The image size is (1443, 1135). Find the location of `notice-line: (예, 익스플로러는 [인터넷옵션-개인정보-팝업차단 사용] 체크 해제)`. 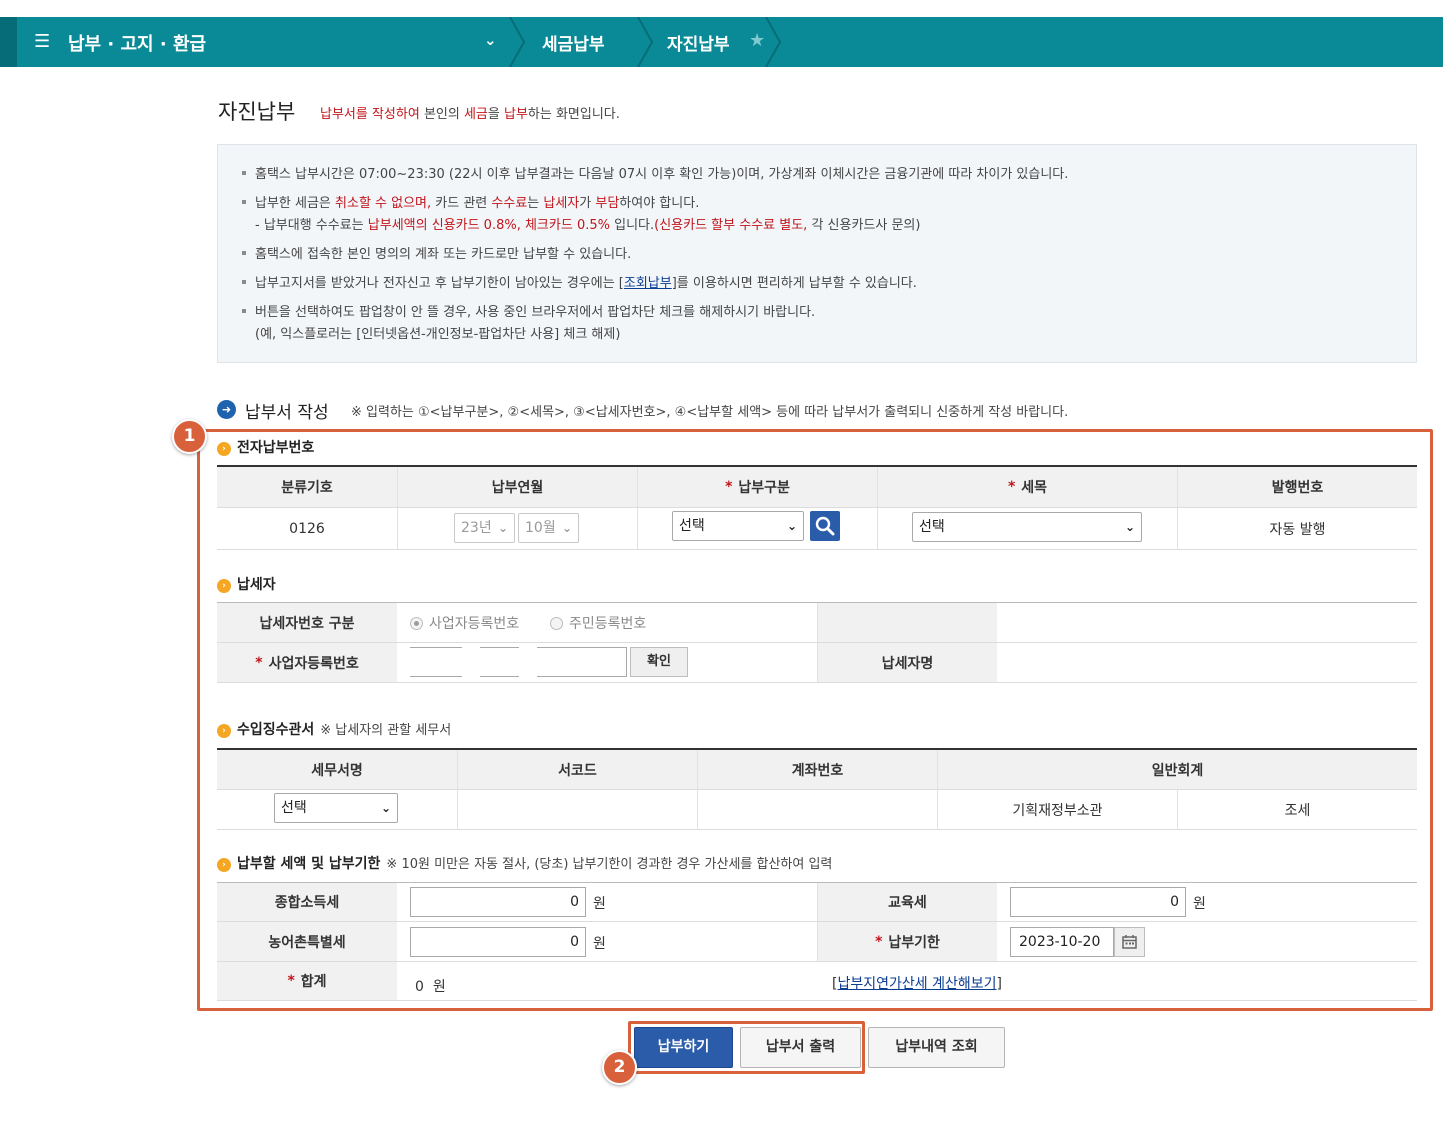

notice-line: (예, 익스플로러는 [인터넷옵션-개인정보-팝업차단 사용] 체크 해제) is located at coordinates (438, 334).